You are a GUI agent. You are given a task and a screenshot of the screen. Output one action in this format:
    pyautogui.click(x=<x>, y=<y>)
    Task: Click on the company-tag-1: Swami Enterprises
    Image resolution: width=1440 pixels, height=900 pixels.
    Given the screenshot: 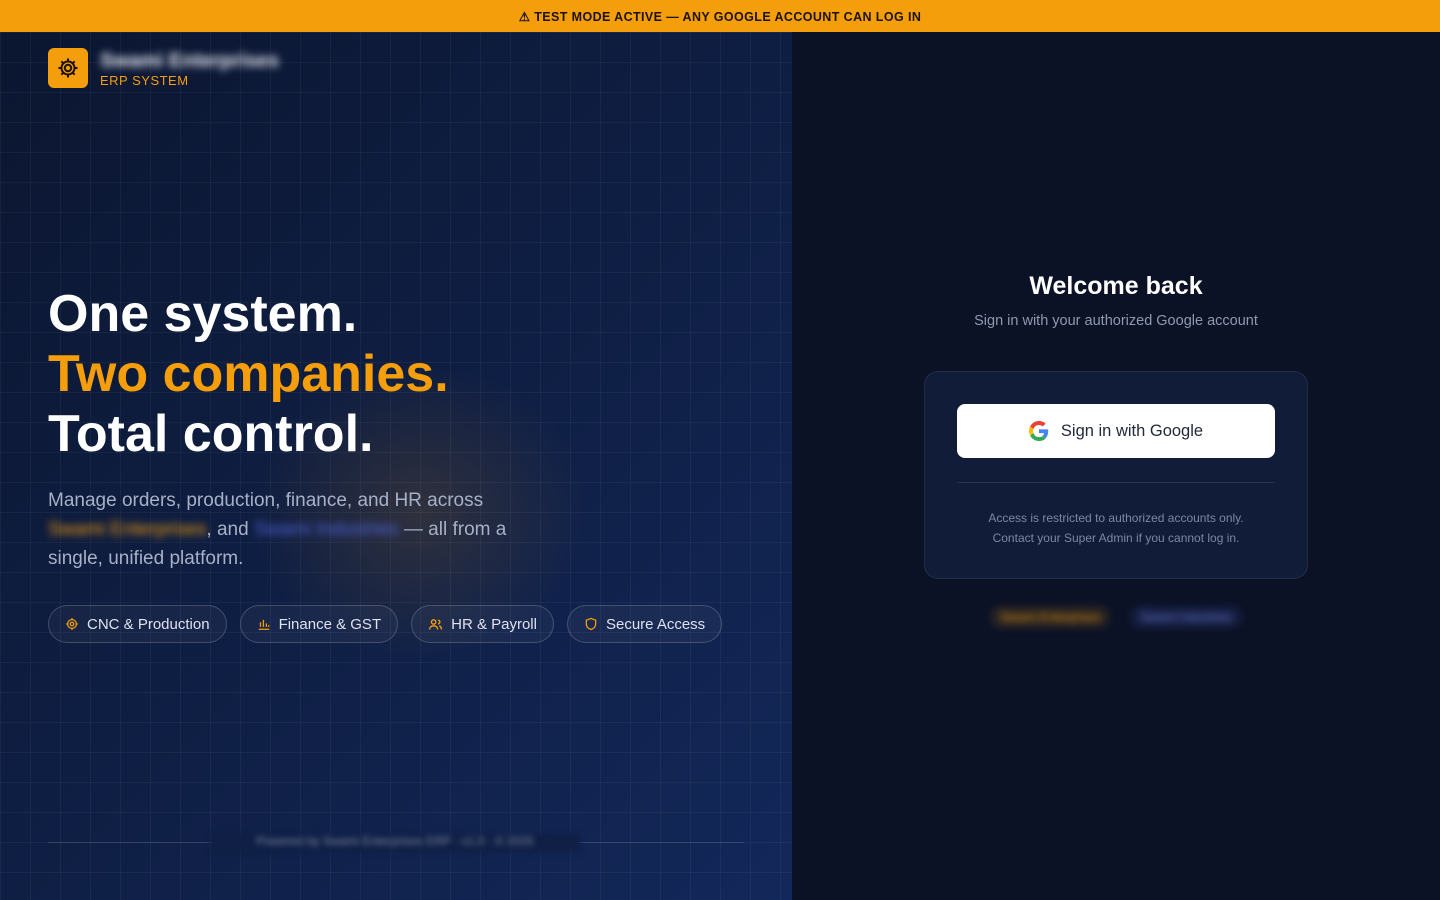 What is the action you would take?
    pyautogui.click(x=1050, y=617)
    